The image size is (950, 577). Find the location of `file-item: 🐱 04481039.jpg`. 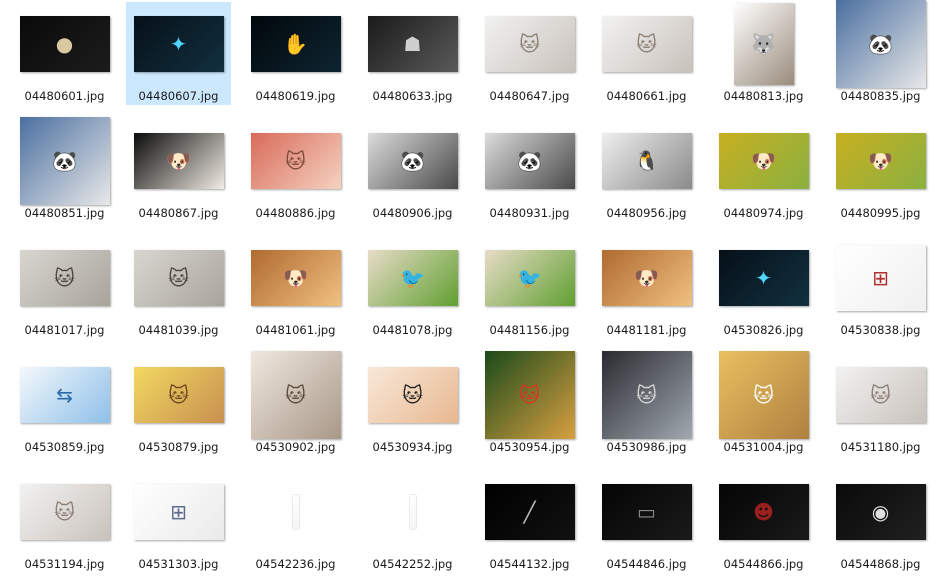

file-item: 🐱 04481039.jpg is located at coordinates (178, 287).